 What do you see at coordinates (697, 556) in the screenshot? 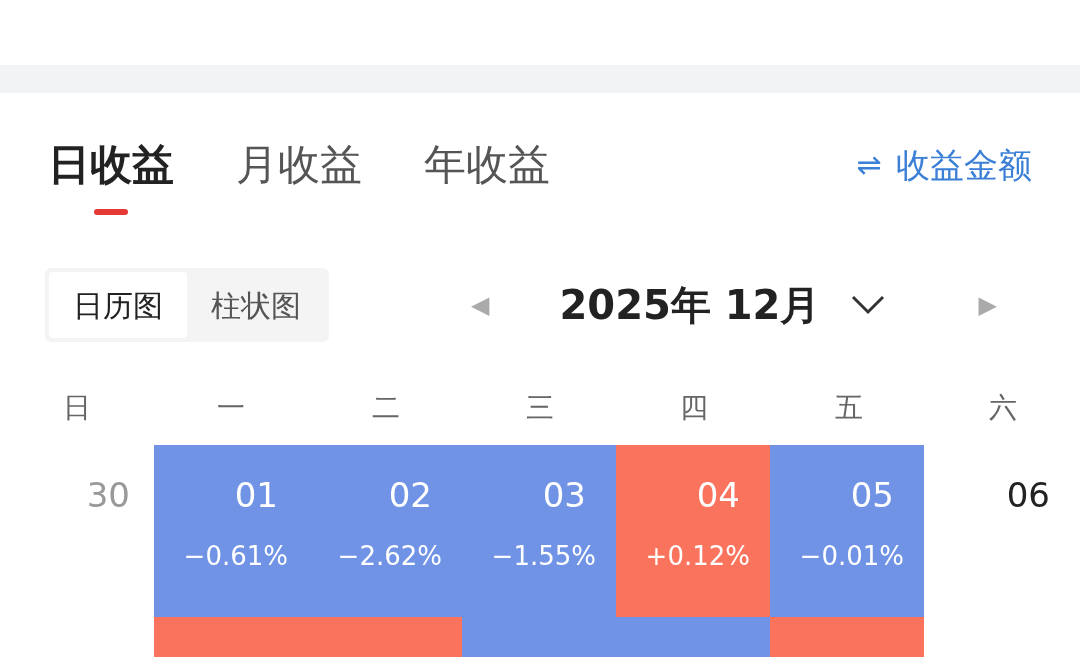
I see `daily-change: +0.12%` at bounding box center [697, 556].